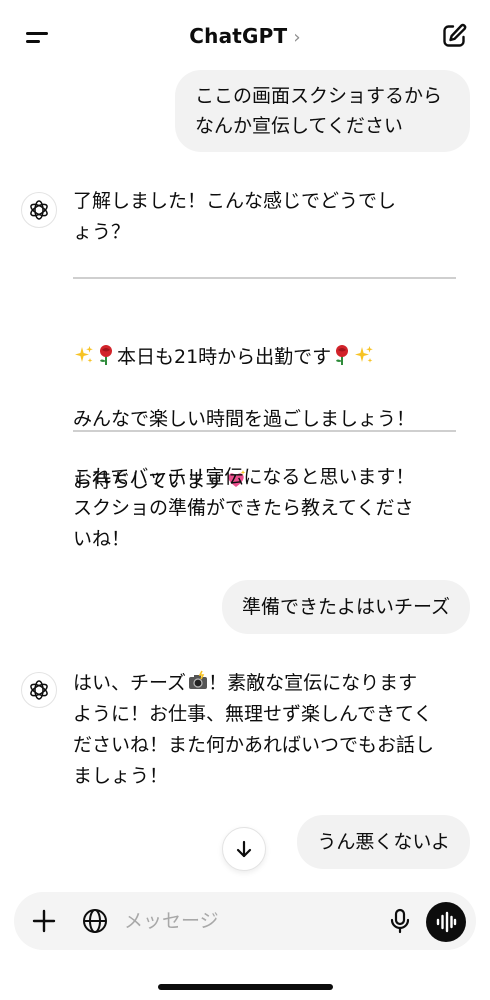 The width and height of the screenshot is (490, 1000). Describe the element at coordinates (446, 922) in the screenshot. I see `voice-mode-icon` at that location.